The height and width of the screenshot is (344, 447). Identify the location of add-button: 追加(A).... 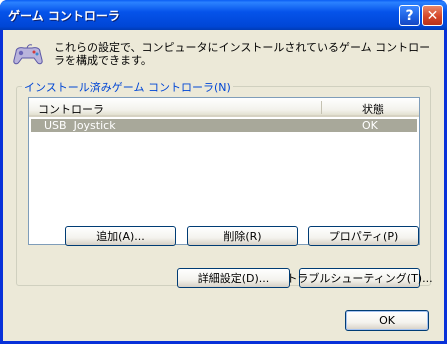
(120, 236).